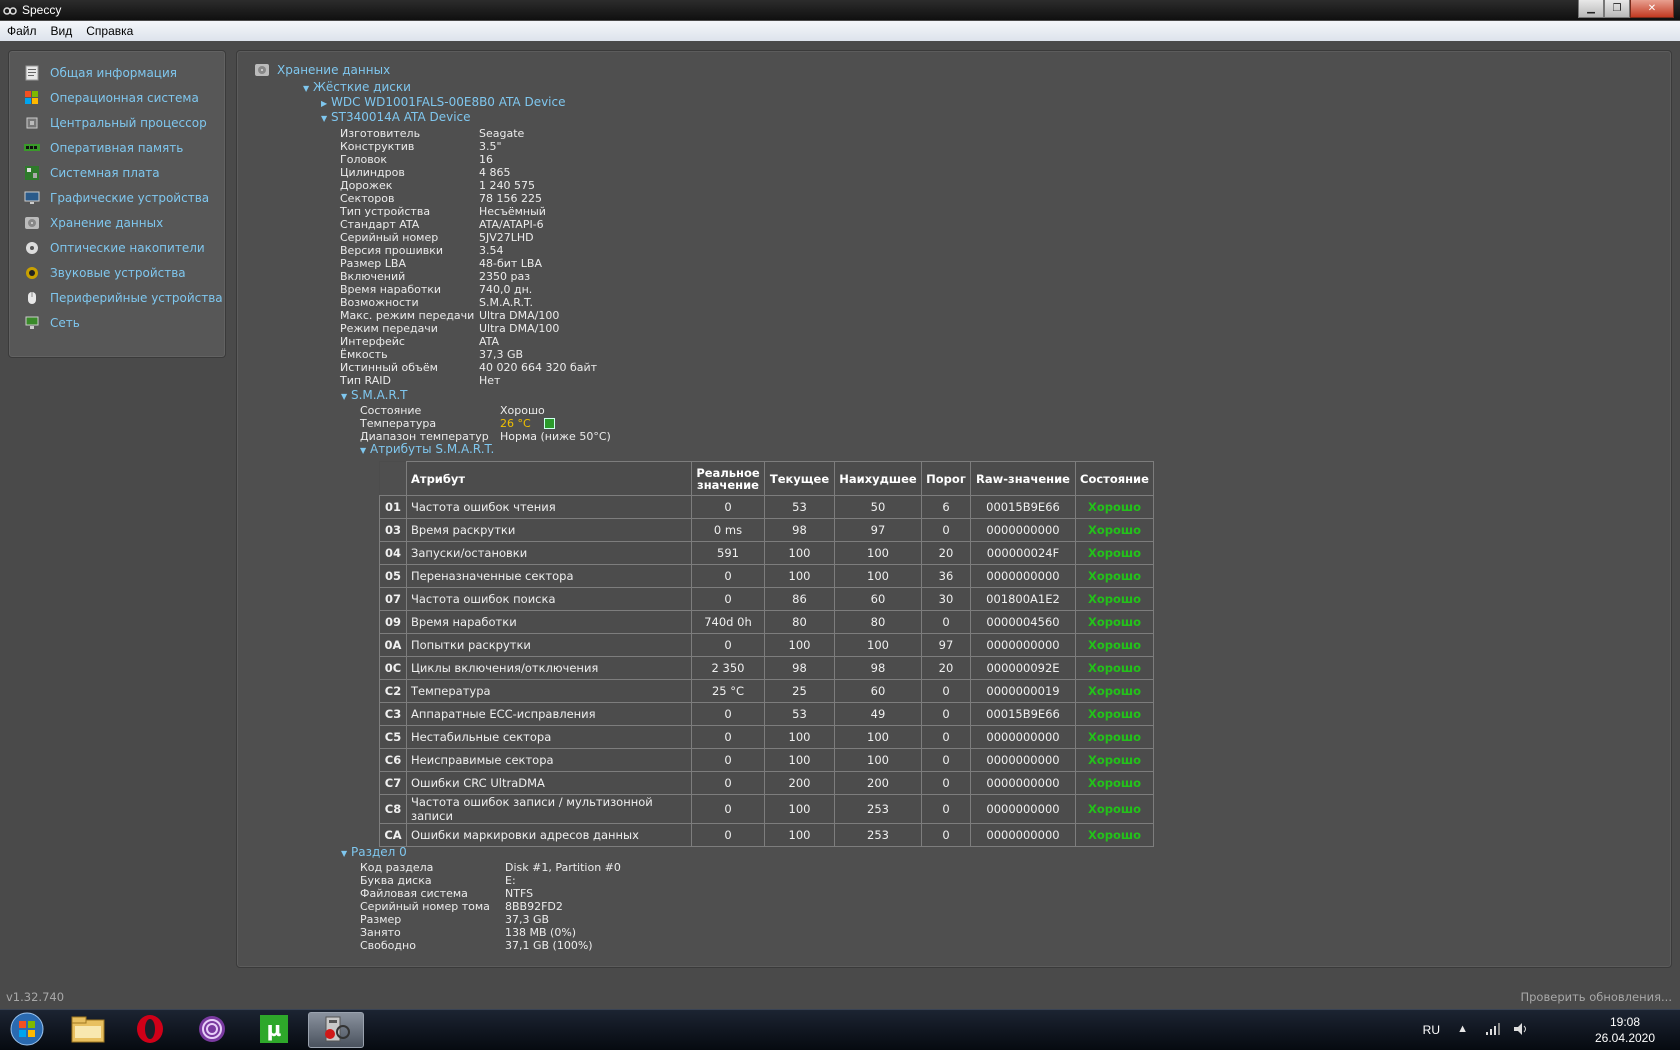 The height and width of the screenshot is (1050, 1680). I want to click on explorer-icon, so click(88, 1030).